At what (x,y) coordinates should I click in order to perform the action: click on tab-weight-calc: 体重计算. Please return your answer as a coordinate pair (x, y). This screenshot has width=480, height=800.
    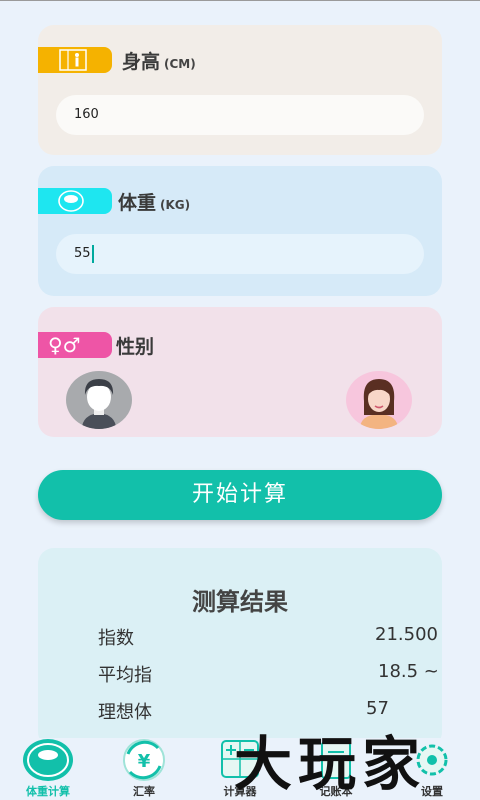
    Looking at the image, I should click on (48, 769).